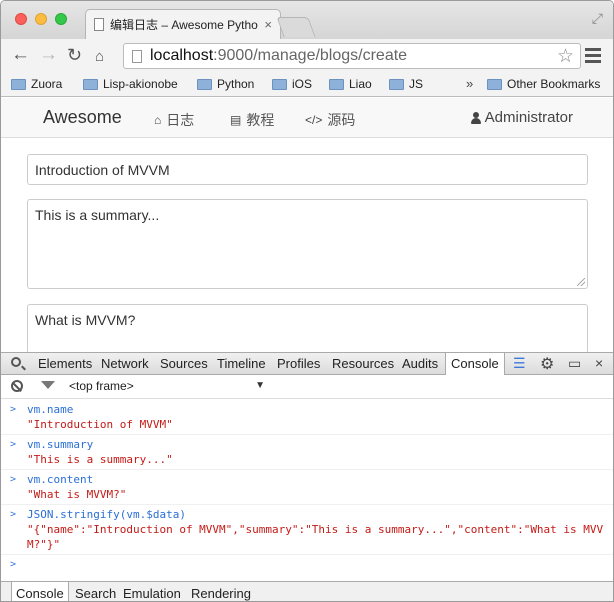 The width and height of the screenshot is (614, 602). I want to click on drawer-tab-console: Console, so click(40, 591).